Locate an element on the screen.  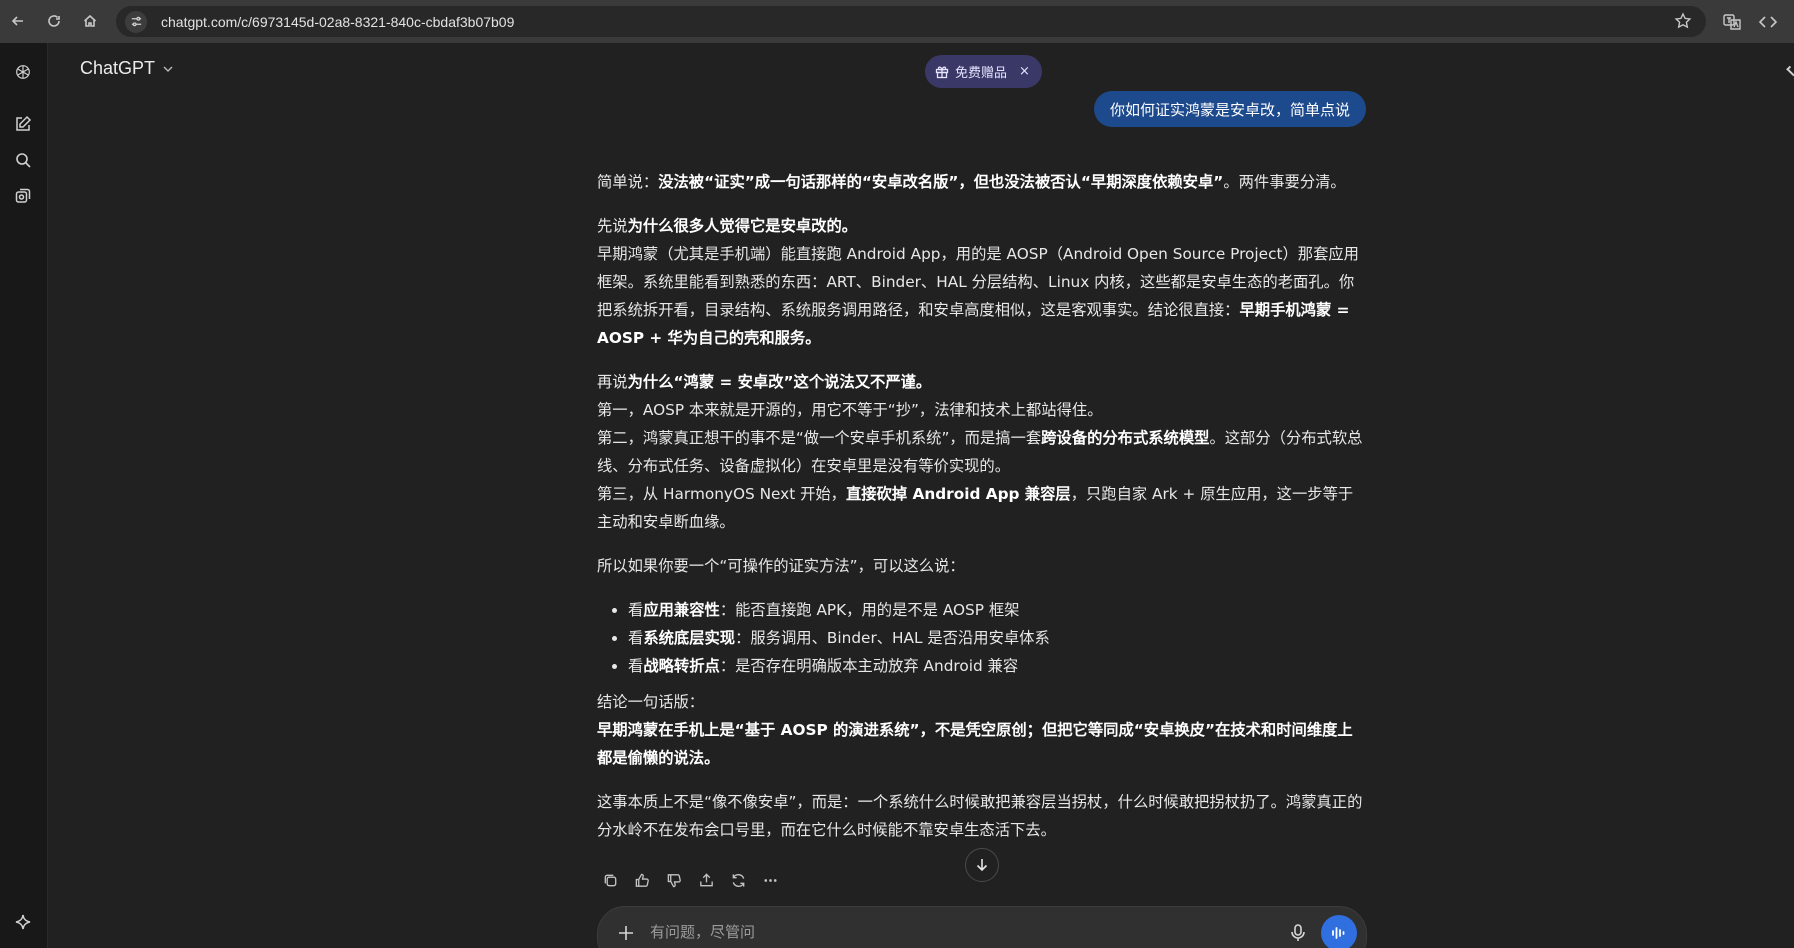
list-item: 看系统底层实现：服务调用、Binder、HAL 是否沿用安卓体系 is located at coordinates (997, 638).